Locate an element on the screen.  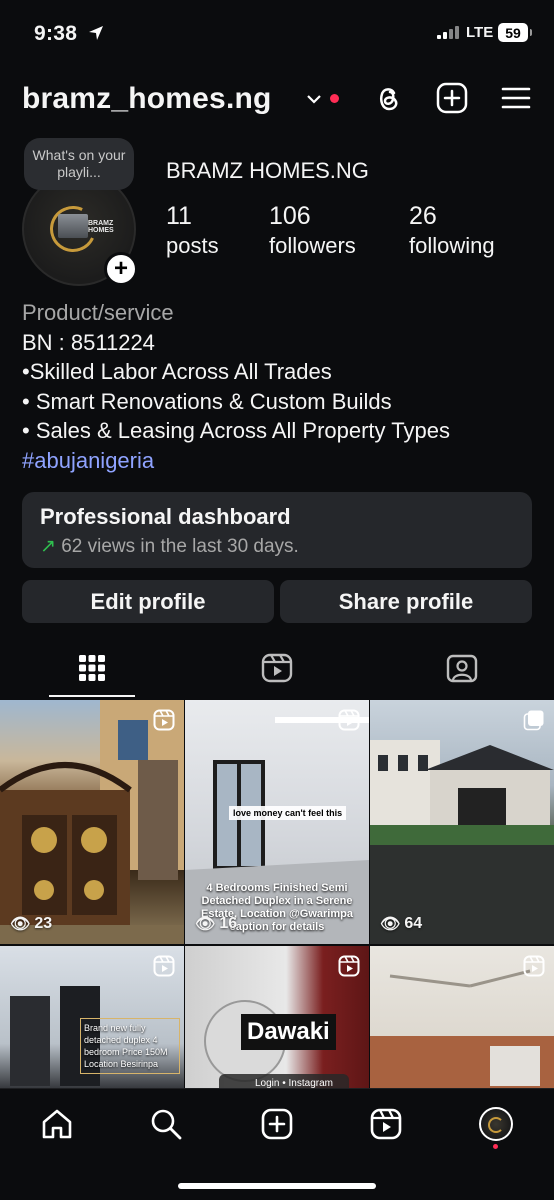
avatar-brand-text: BRAMZ HOMES is located at coordinates (101, 227).